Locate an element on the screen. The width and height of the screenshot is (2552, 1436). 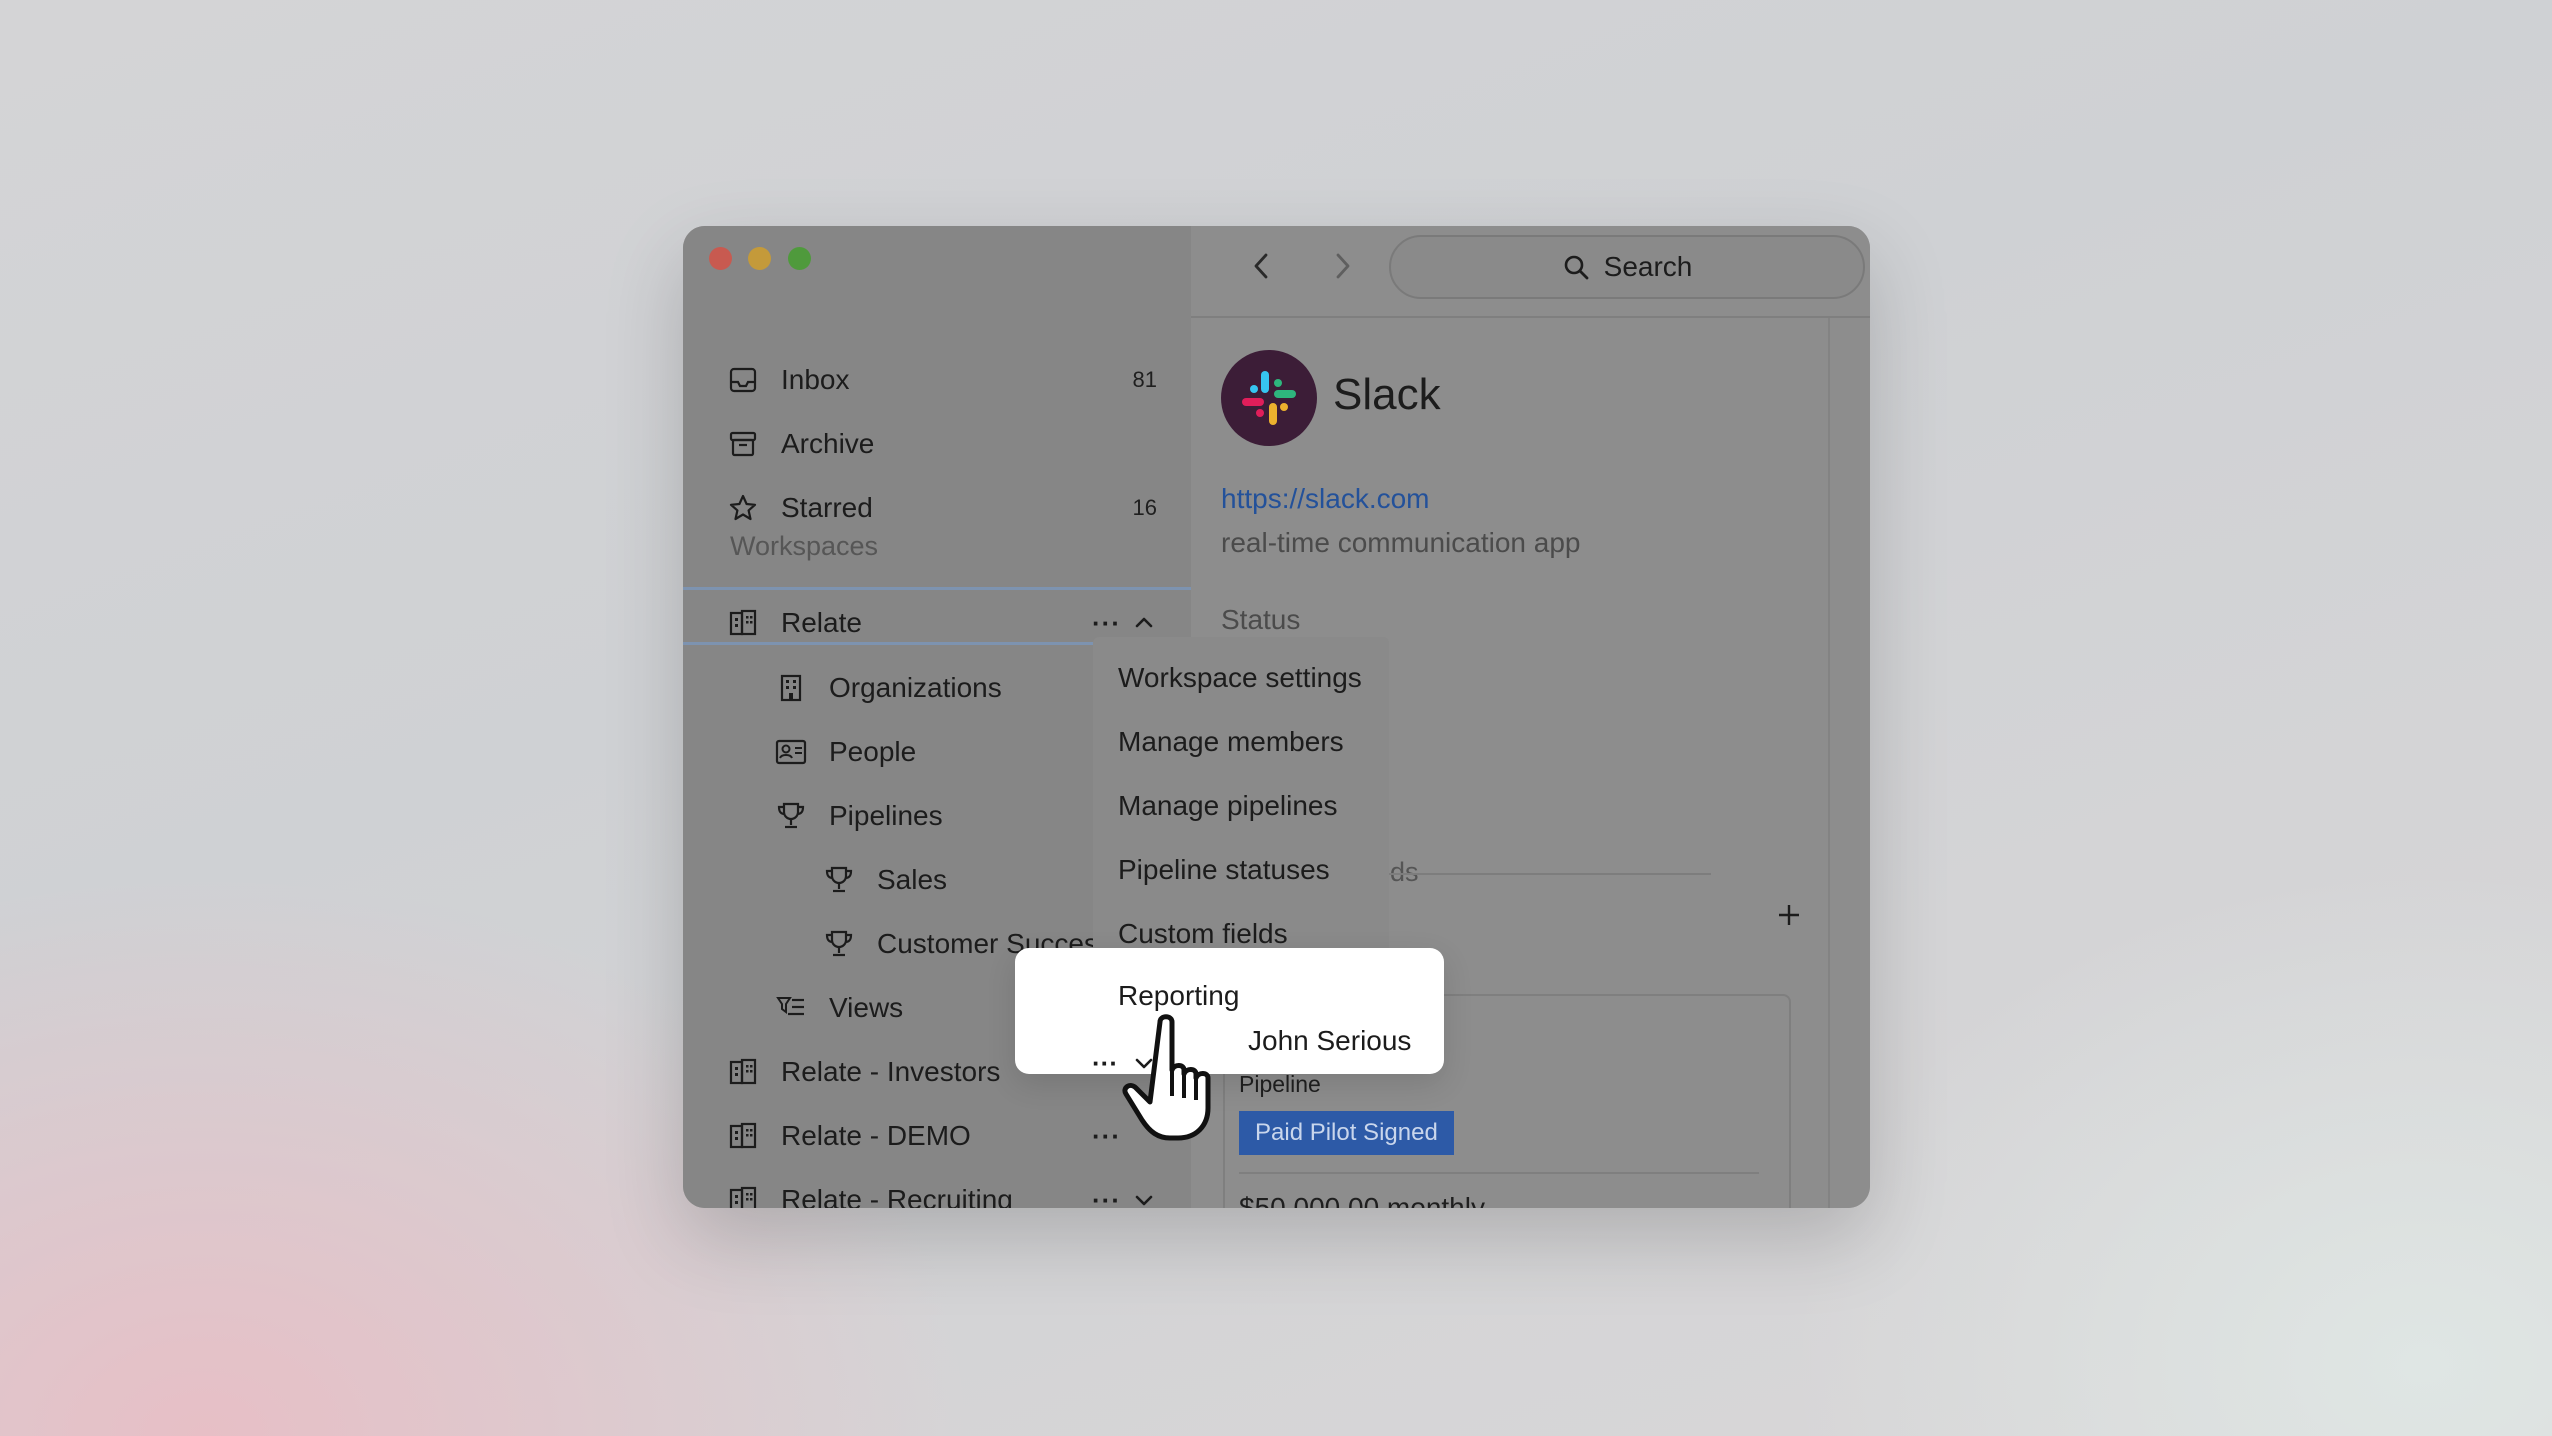
slack-logo is located at coordinates (1269, 398).